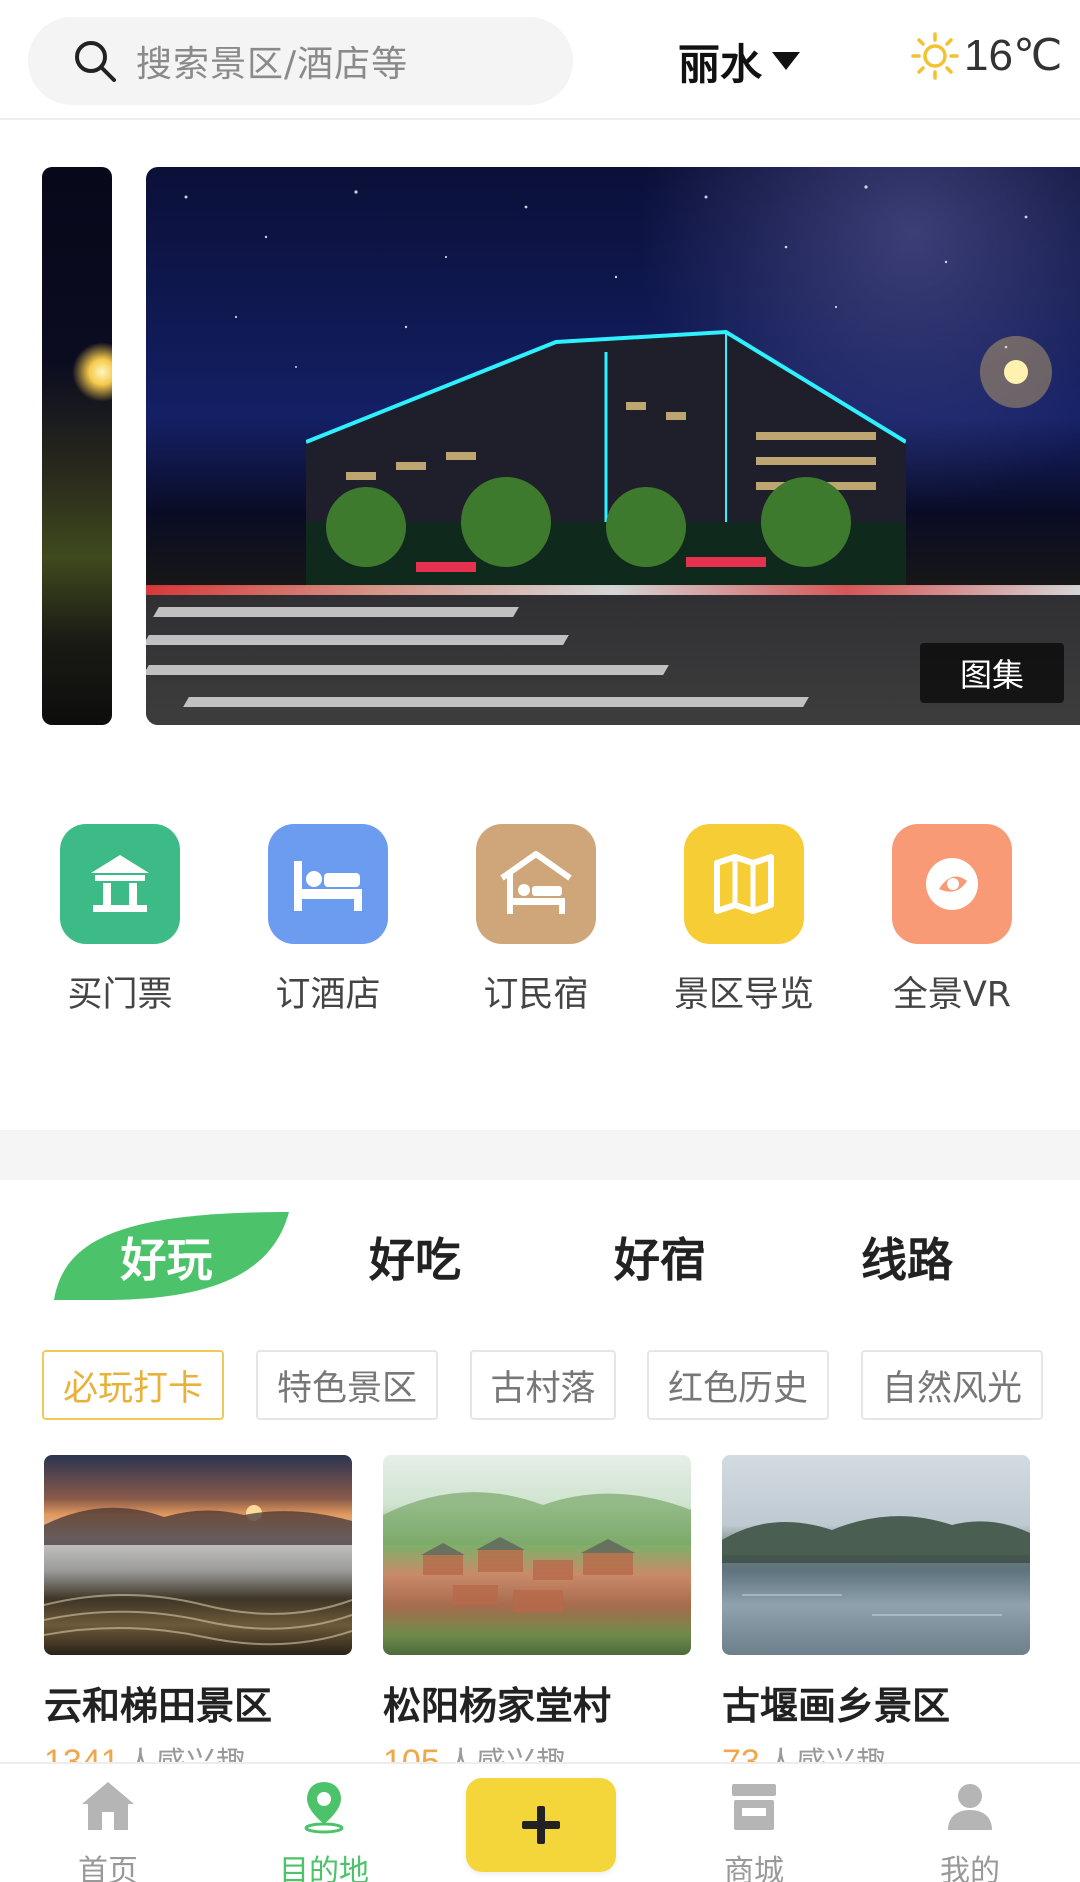 This screenshot has width=1080, height=1882. I want to click on chip-featured-scenic: 特色景区, so click(347, 1385).